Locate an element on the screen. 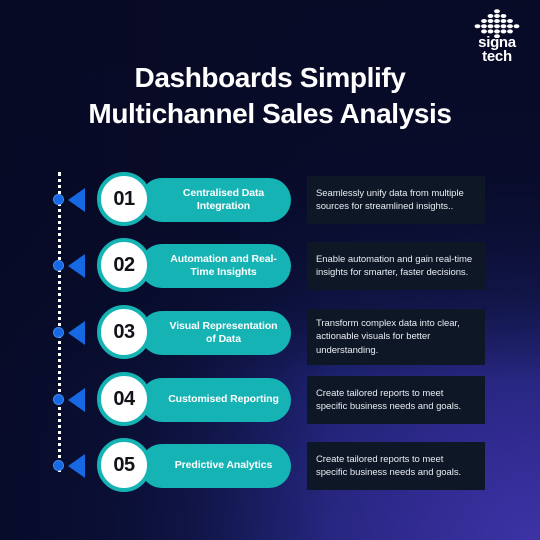  page-title-line1: Dashboards Simplify is located at coordinates (270, 77).